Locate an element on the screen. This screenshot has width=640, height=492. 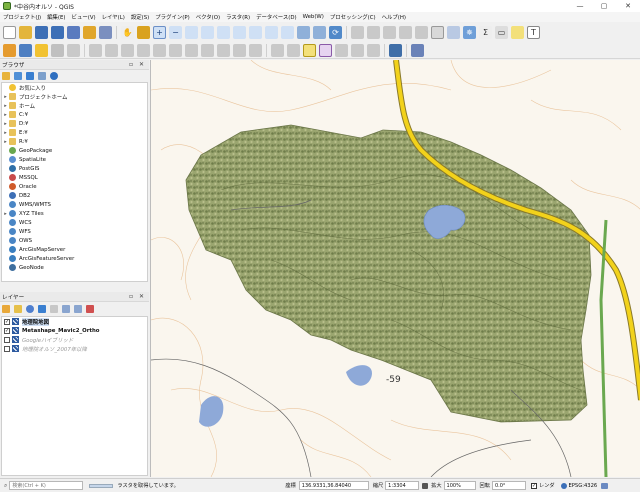
label-pin-icon is located at coordinates (293, 50).